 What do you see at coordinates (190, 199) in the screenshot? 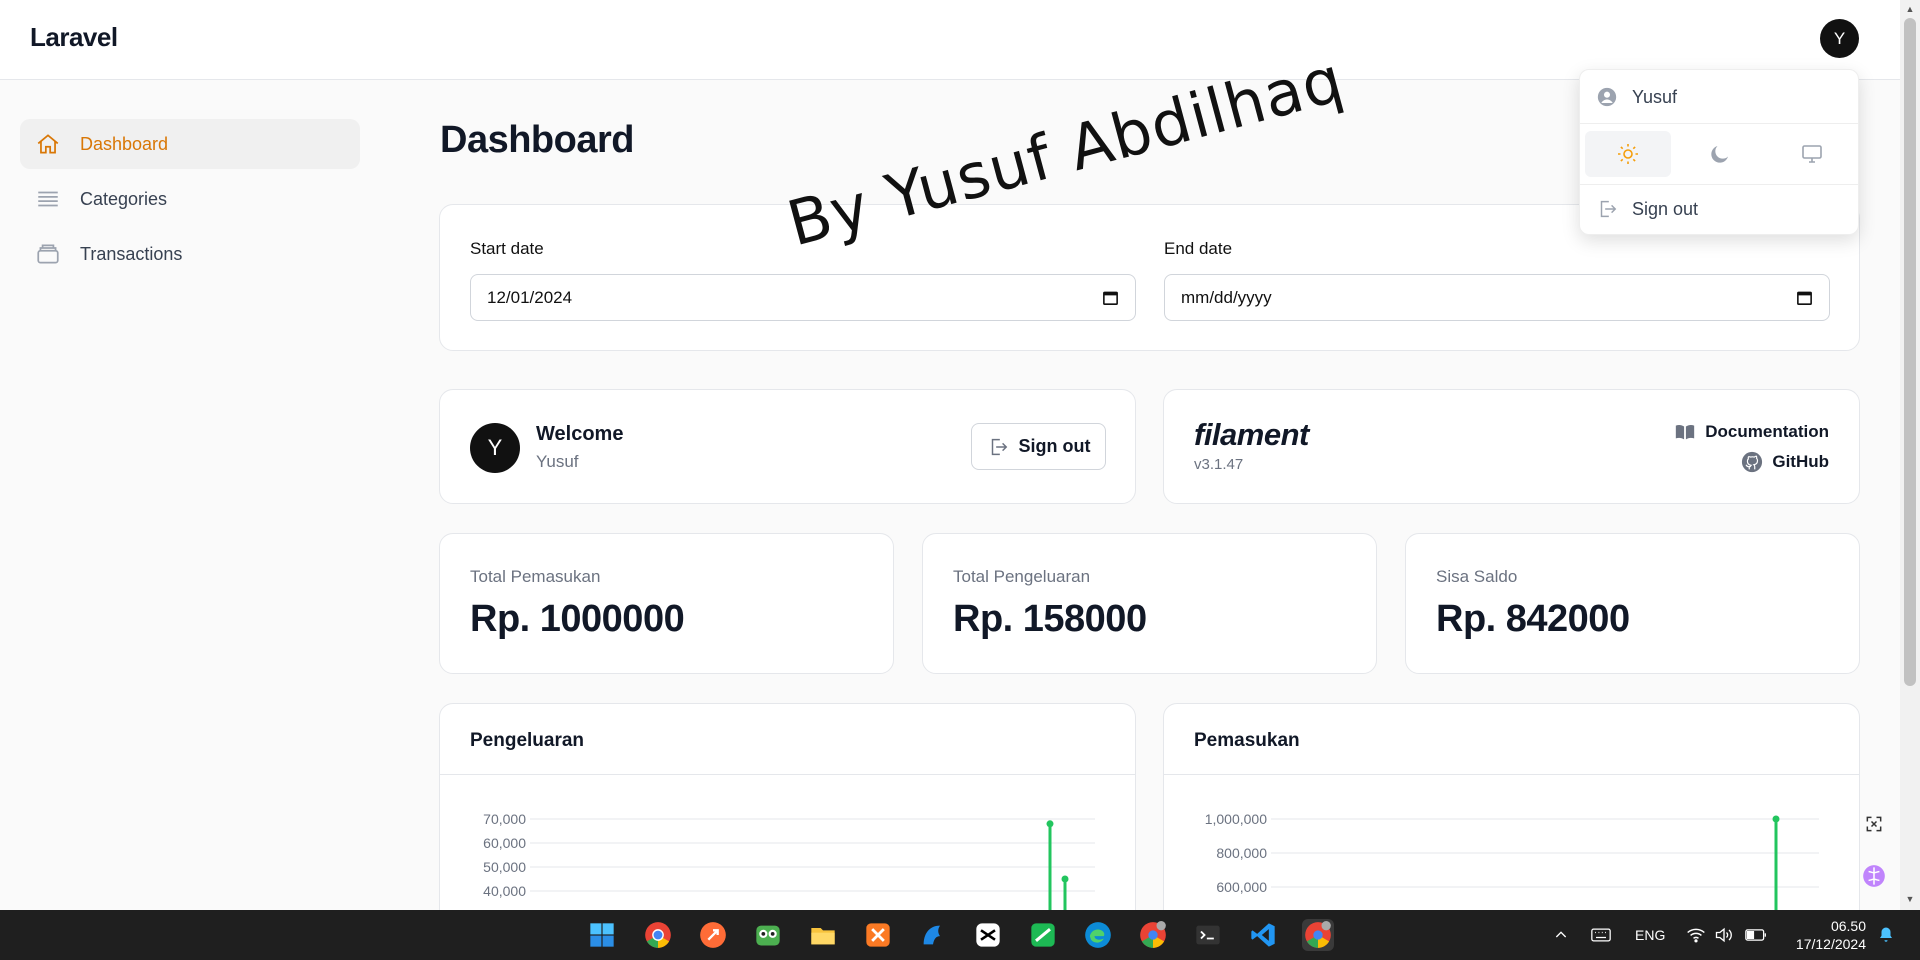
I see `sidebar-item-categories: Categories` at bounding box center [190, 199].